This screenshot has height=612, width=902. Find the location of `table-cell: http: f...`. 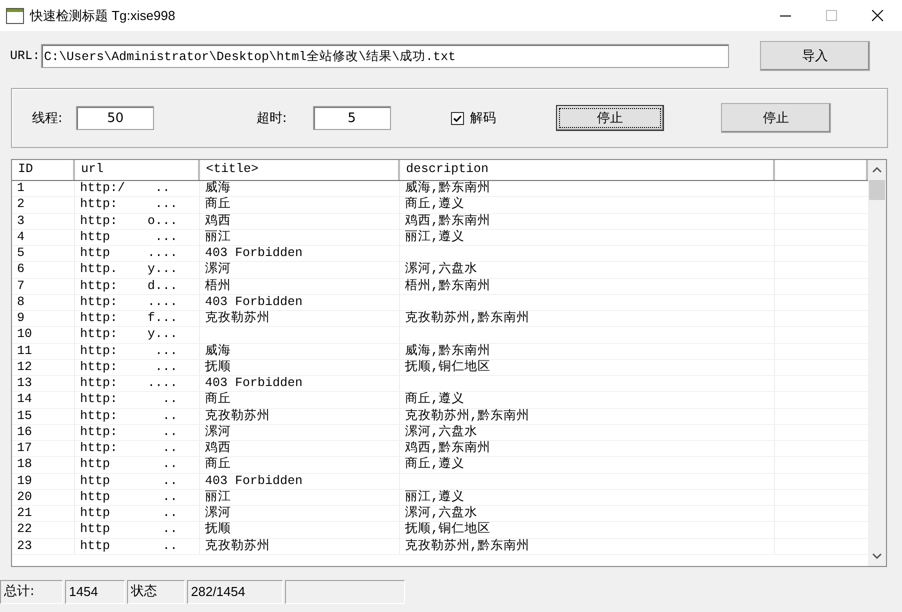

table-cell: http: f... is located at coordinates (129, 318).